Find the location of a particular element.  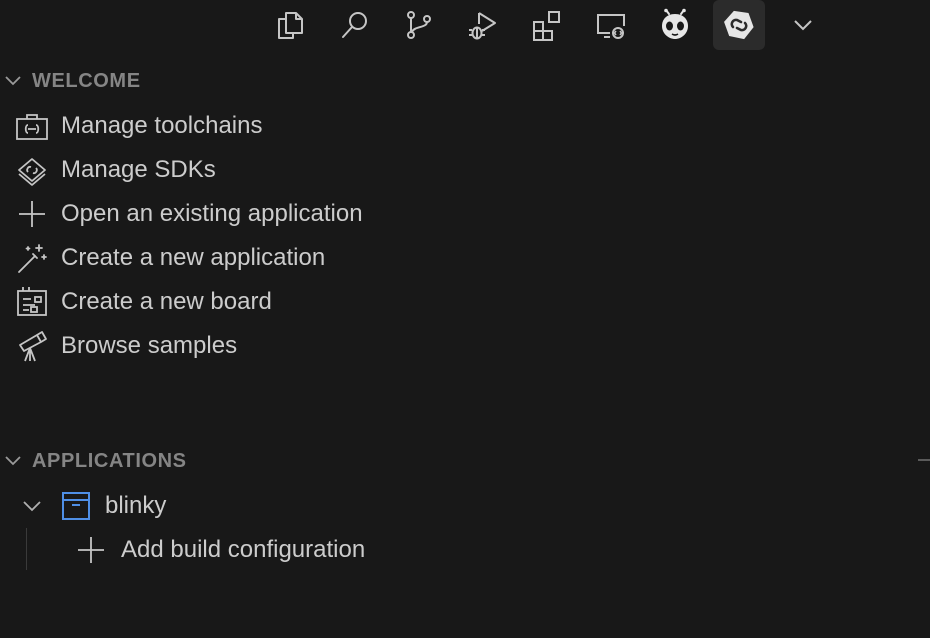

welcome-item-label: Open an existing application is located at coordinates (212, 213).